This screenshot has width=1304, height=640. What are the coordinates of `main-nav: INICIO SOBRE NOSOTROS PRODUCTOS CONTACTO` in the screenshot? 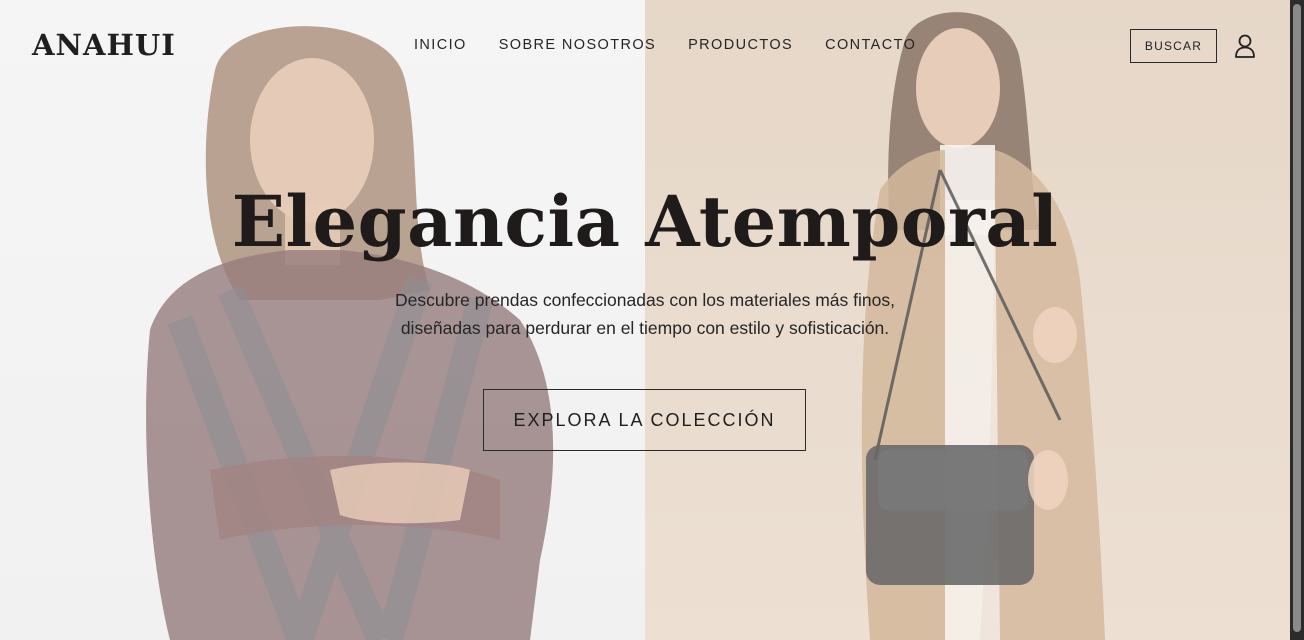 It's located at (665, 45).